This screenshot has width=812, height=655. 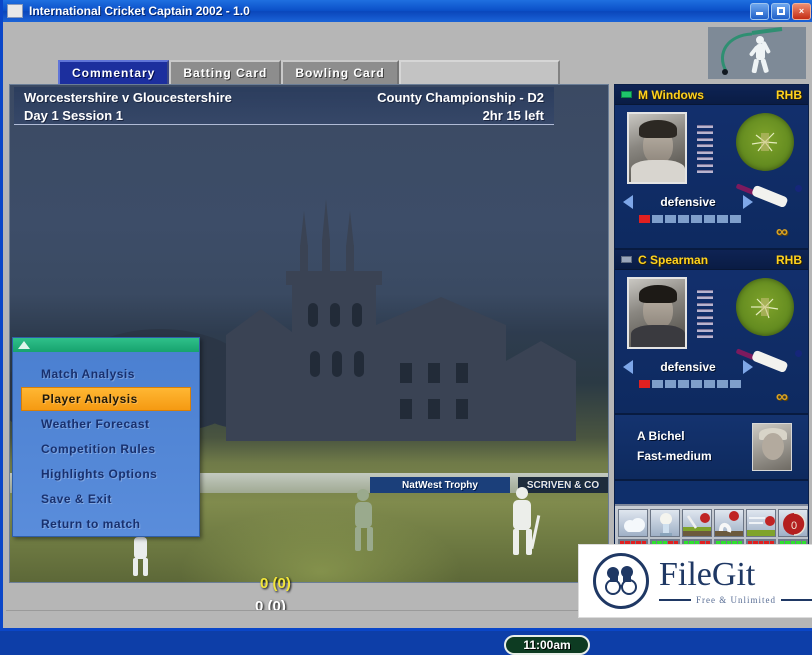 I want to click on maximize-button, so click(x=780, y=11).